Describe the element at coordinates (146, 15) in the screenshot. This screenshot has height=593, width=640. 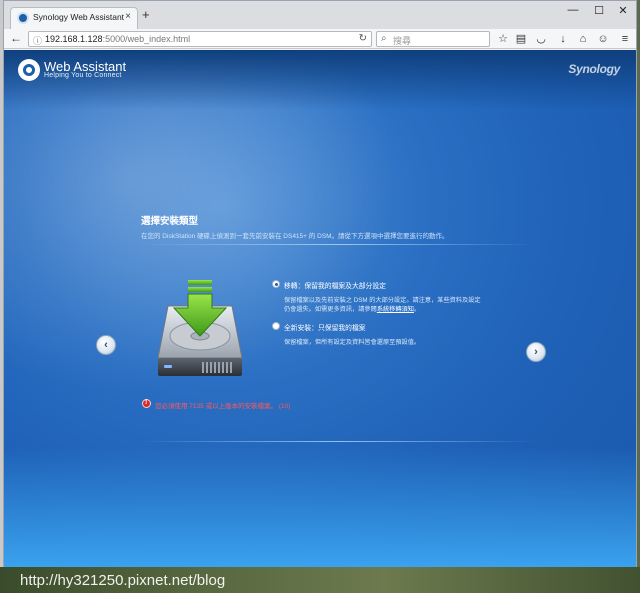
I see `new-tab-button: +` at that location.